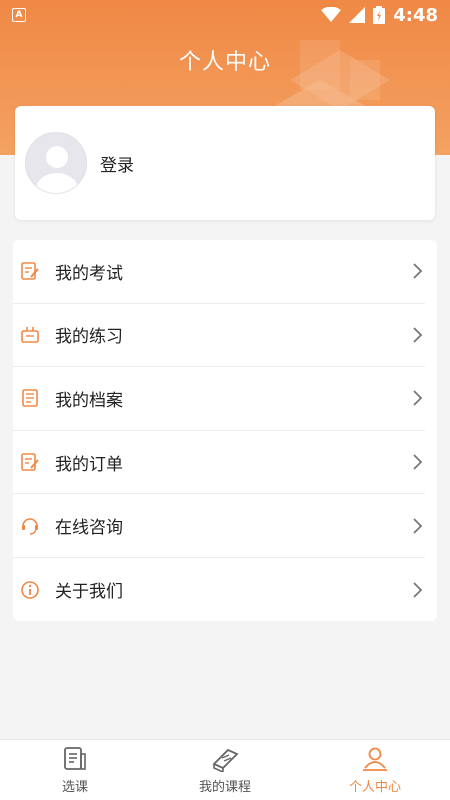  What do you see at coordinates (117, 163) in the screenshot?
I see `login-link: 登录` at bounding box center [117, 163].